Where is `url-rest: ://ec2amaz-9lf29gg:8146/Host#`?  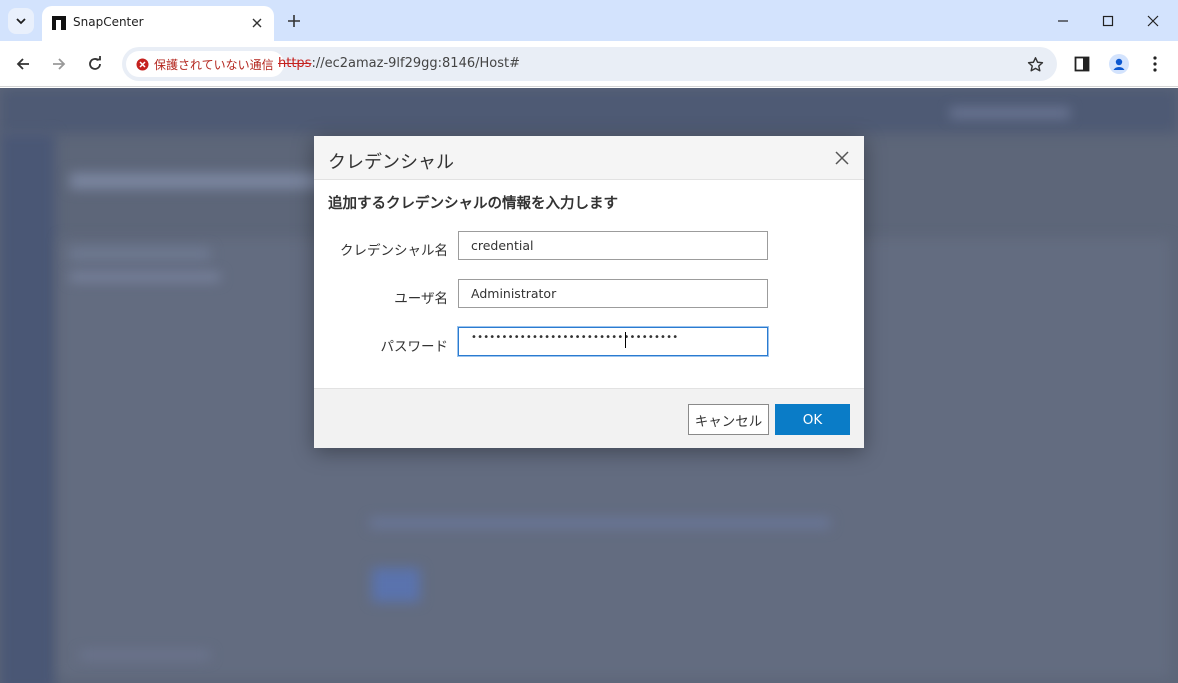 url-rest: ://ec2amaz-9lf29gg:8146/Host# is located at coordinates (415, 63).